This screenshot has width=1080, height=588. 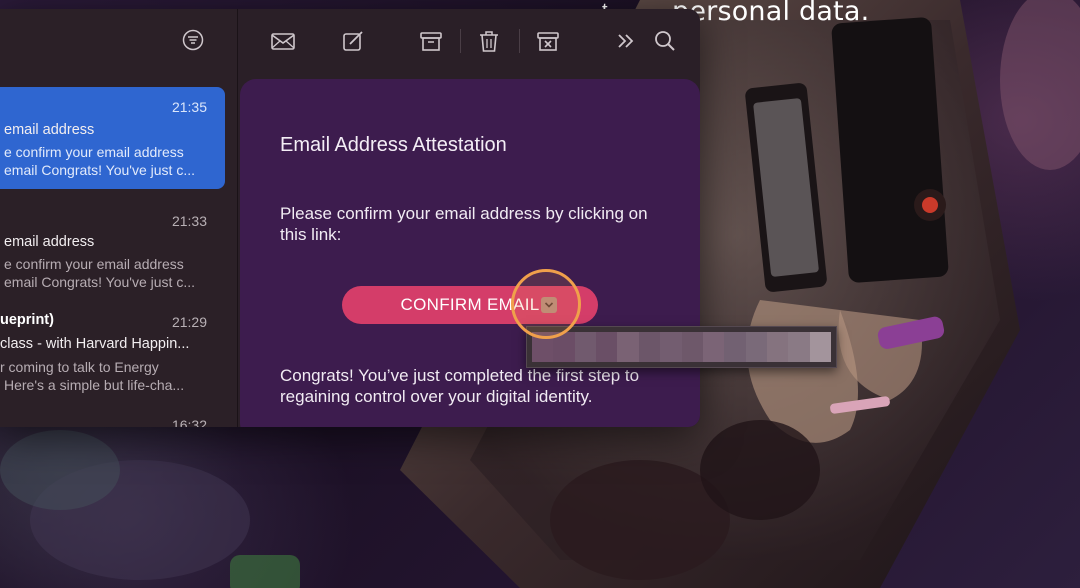 I want to click on archive-icon, so click(x=431, y=41).